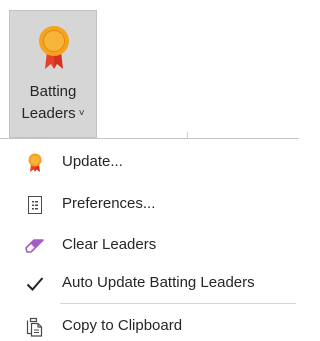 This screenshot has width=320, height=341. Describe the element at coordinates (81, 113) in the screenshot. I see `chevron-down-icon: ˅` at that location.